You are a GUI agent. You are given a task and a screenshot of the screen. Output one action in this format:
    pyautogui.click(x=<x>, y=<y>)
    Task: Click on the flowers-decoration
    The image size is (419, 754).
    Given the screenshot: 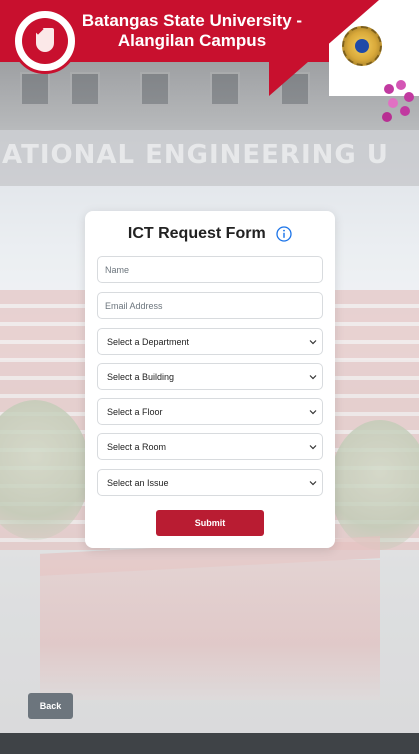 What is the action you would take?
    pyautogui.click(x=399, y=102)
    